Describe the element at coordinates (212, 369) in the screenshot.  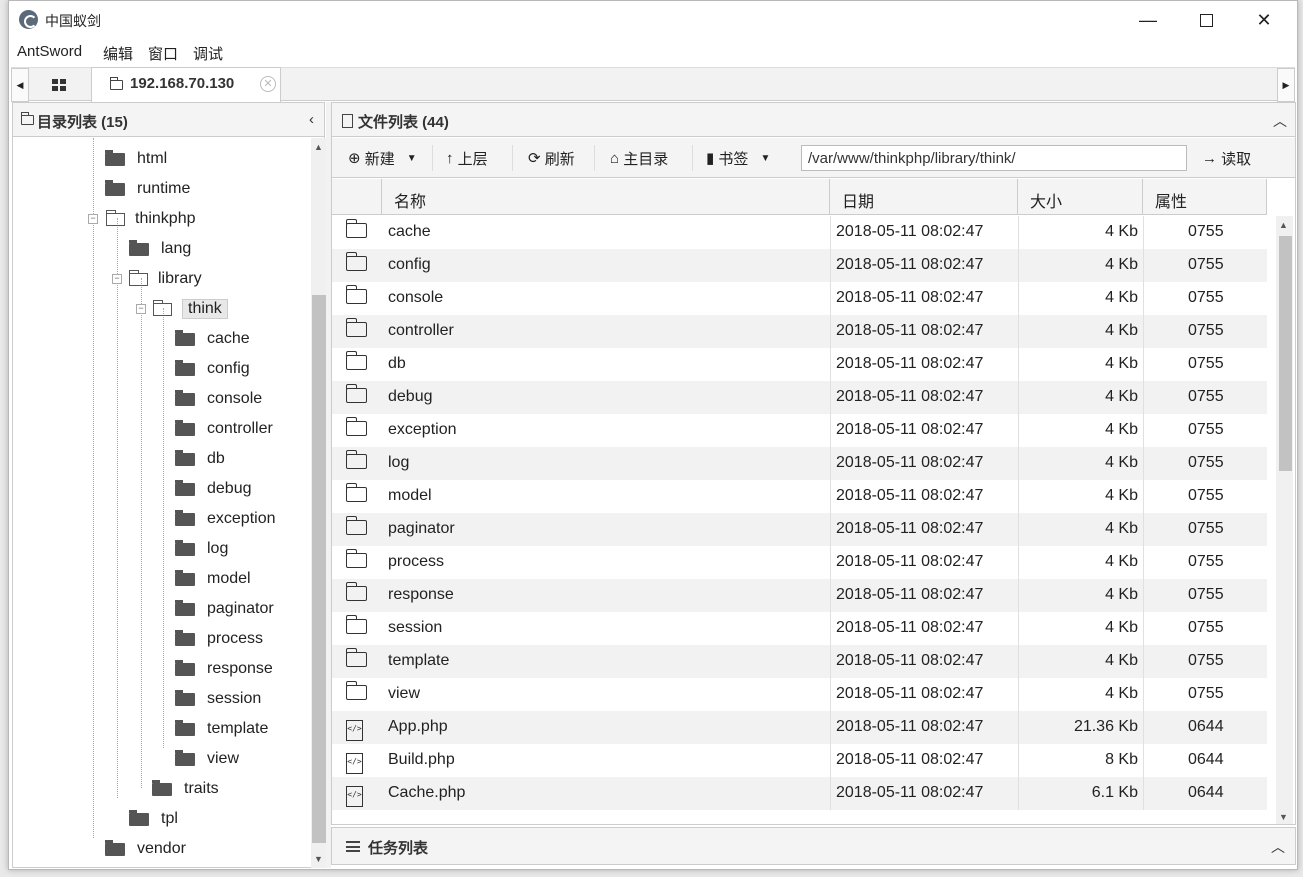
I see `tree-node: config` at that location.